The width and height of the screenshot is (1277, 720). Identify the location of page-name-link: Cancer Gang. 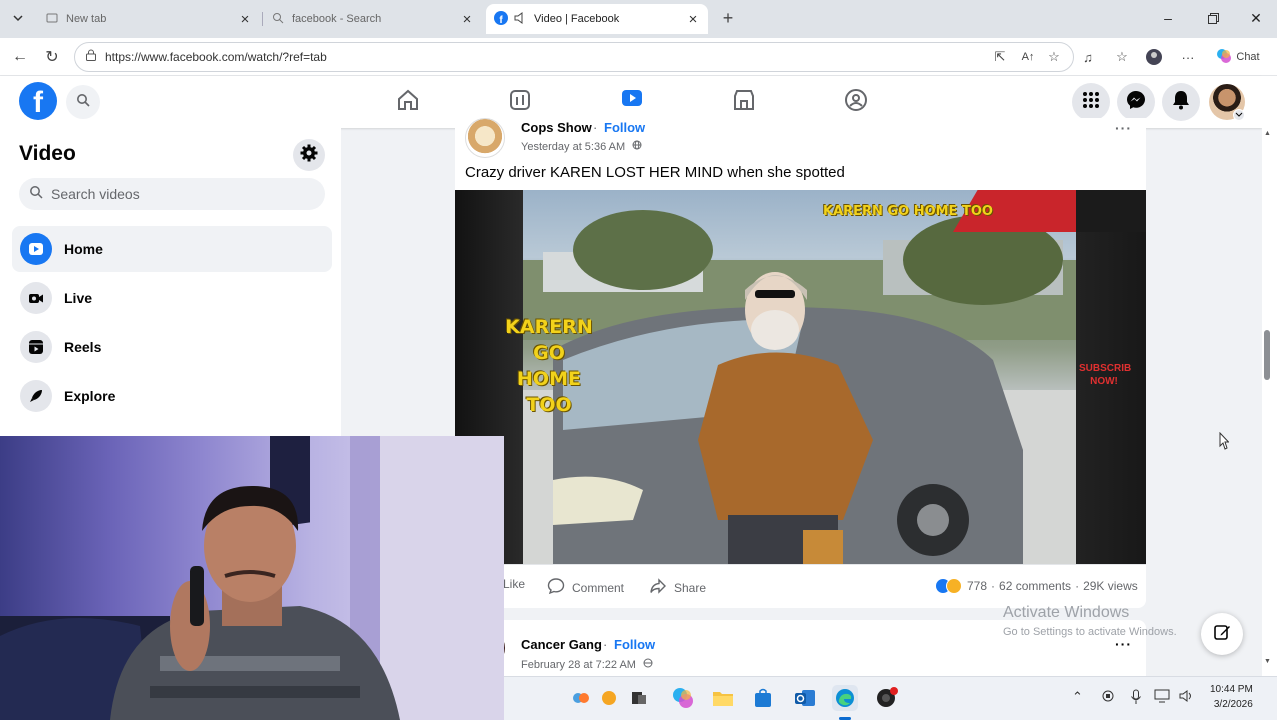
(561, 644).